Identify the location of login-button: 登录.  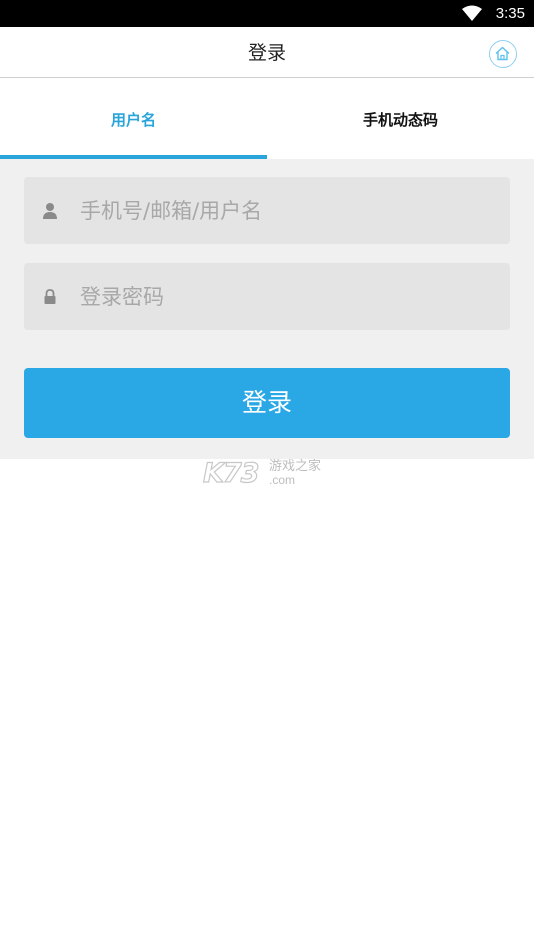
(267, 403).